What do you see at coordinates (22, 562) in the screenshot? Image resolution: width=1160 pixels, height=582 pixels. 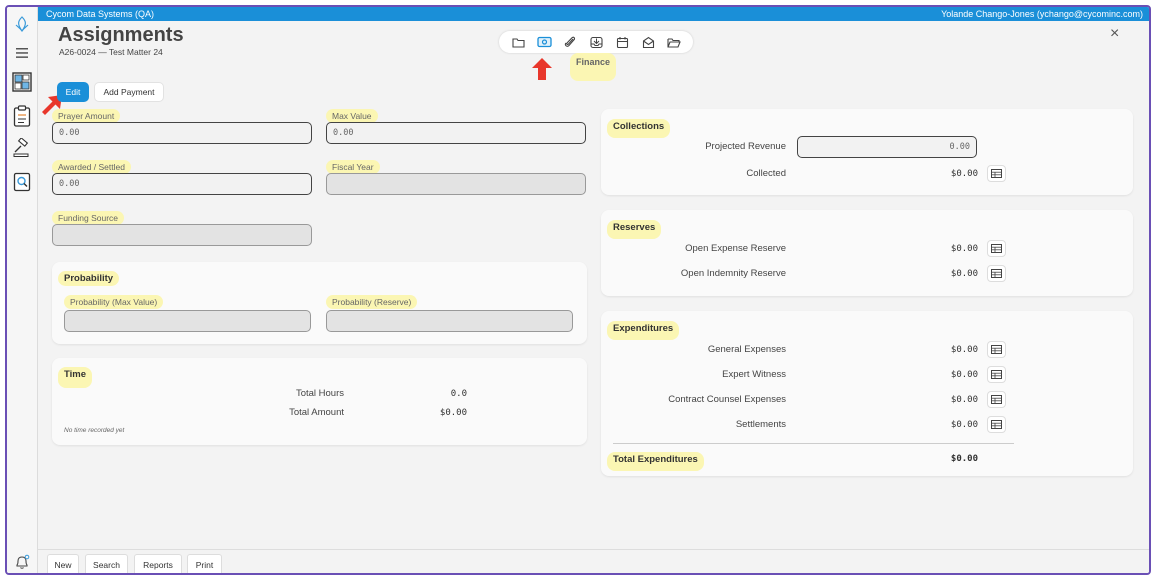 I see `notification-bell-icon` at bounding box center [22, 562].